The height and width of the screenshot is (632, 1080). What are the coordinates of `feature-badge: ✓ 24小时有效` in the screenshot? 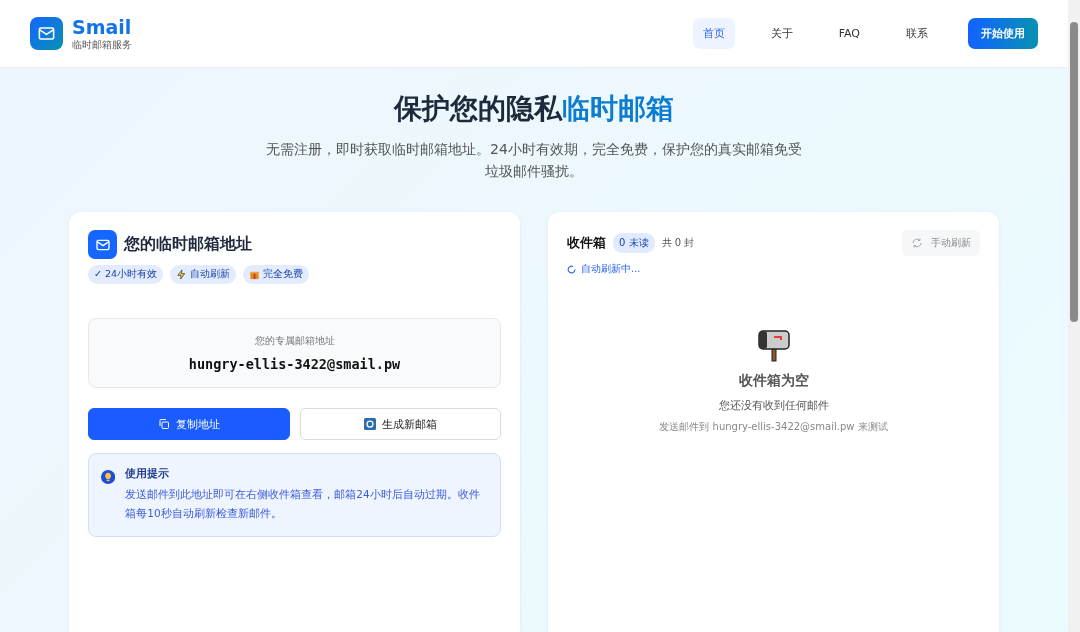 It's located at (126, 274).